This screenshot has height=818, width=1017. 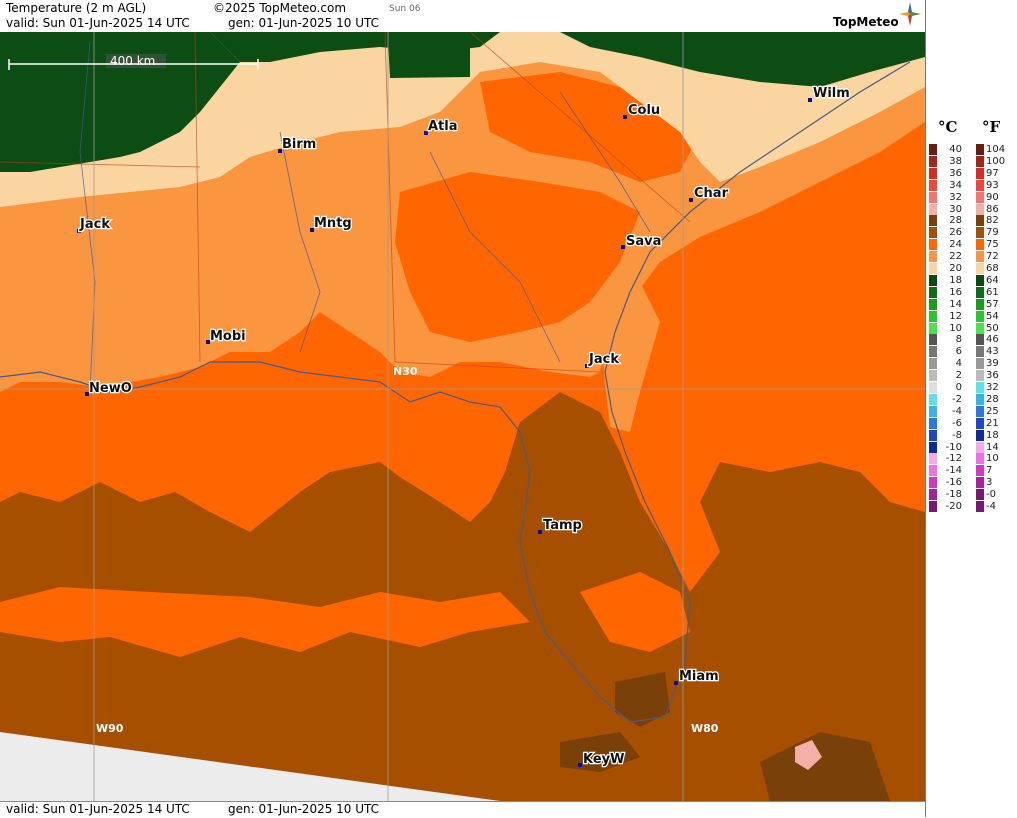 What do you see at coordinates (957, 435) in the screenshot?
I see `legend-label-celsius: -8` at bounding box center [957, 435].